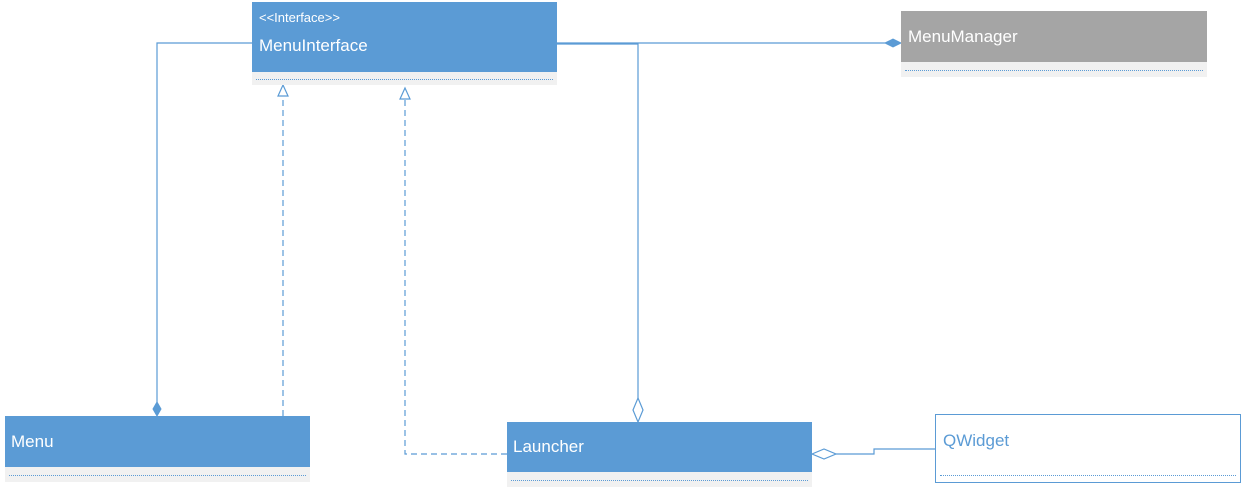 The width and height of the screenshot is (1244, 488). What do you see at coordinates (157, 441) in the screenshot?
I see `class-header: Menu` at bounding box center [157, 441].